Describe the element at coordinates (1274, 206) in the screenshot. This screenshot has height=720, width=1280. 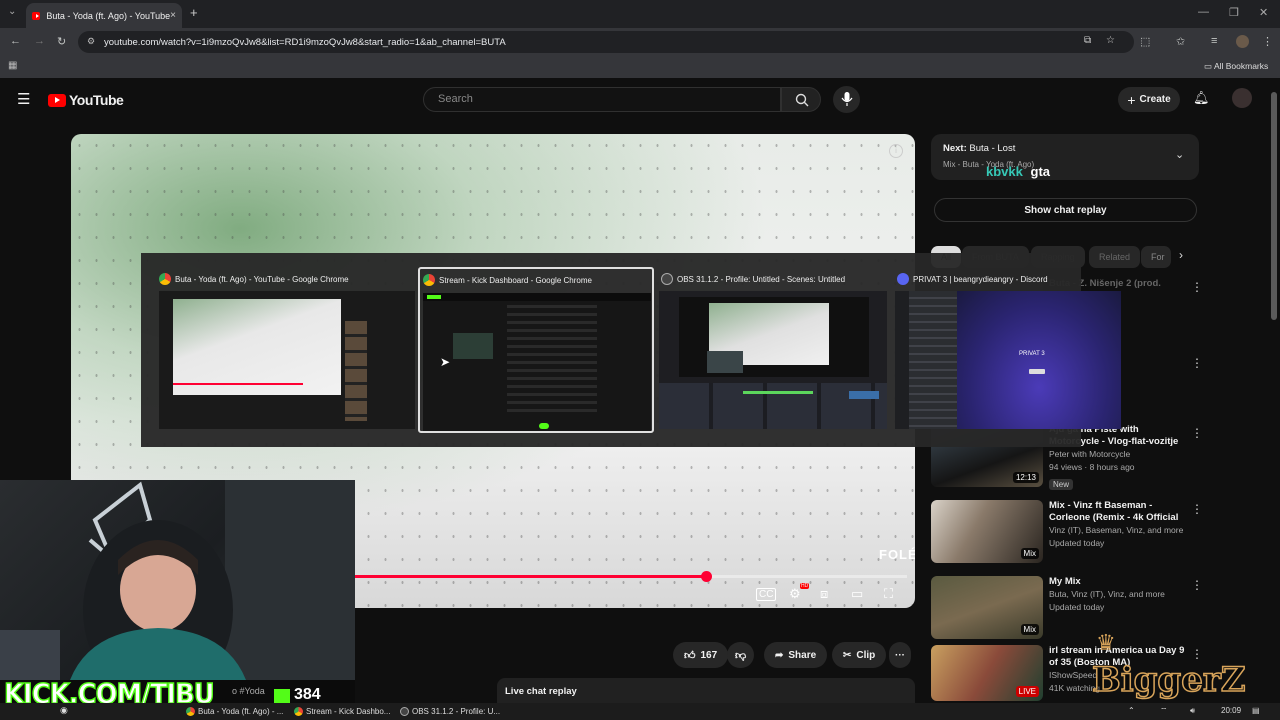
I see `page-scrollbar` at that location.